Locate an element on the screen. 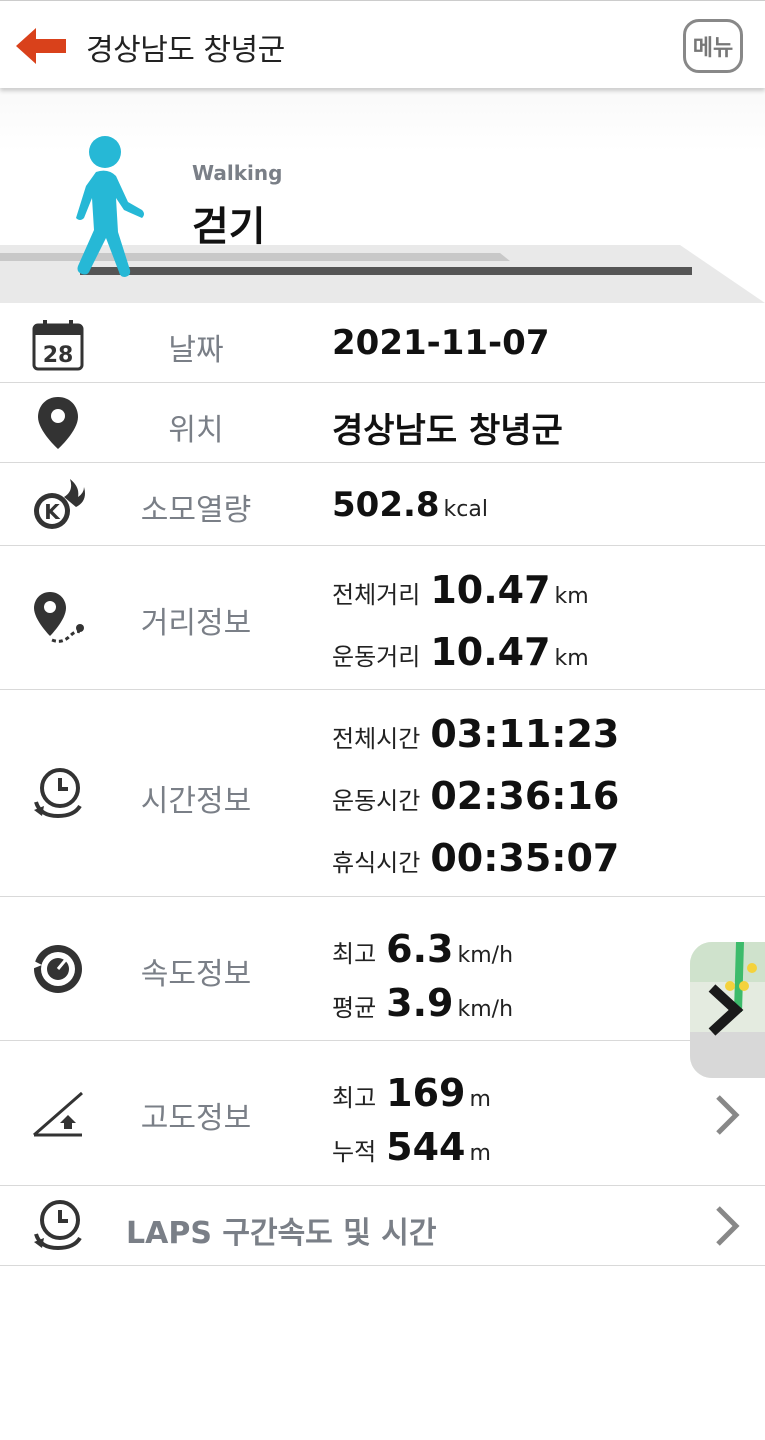  avg-speed-value: 3.9 is located at coordinates (420, 1003).